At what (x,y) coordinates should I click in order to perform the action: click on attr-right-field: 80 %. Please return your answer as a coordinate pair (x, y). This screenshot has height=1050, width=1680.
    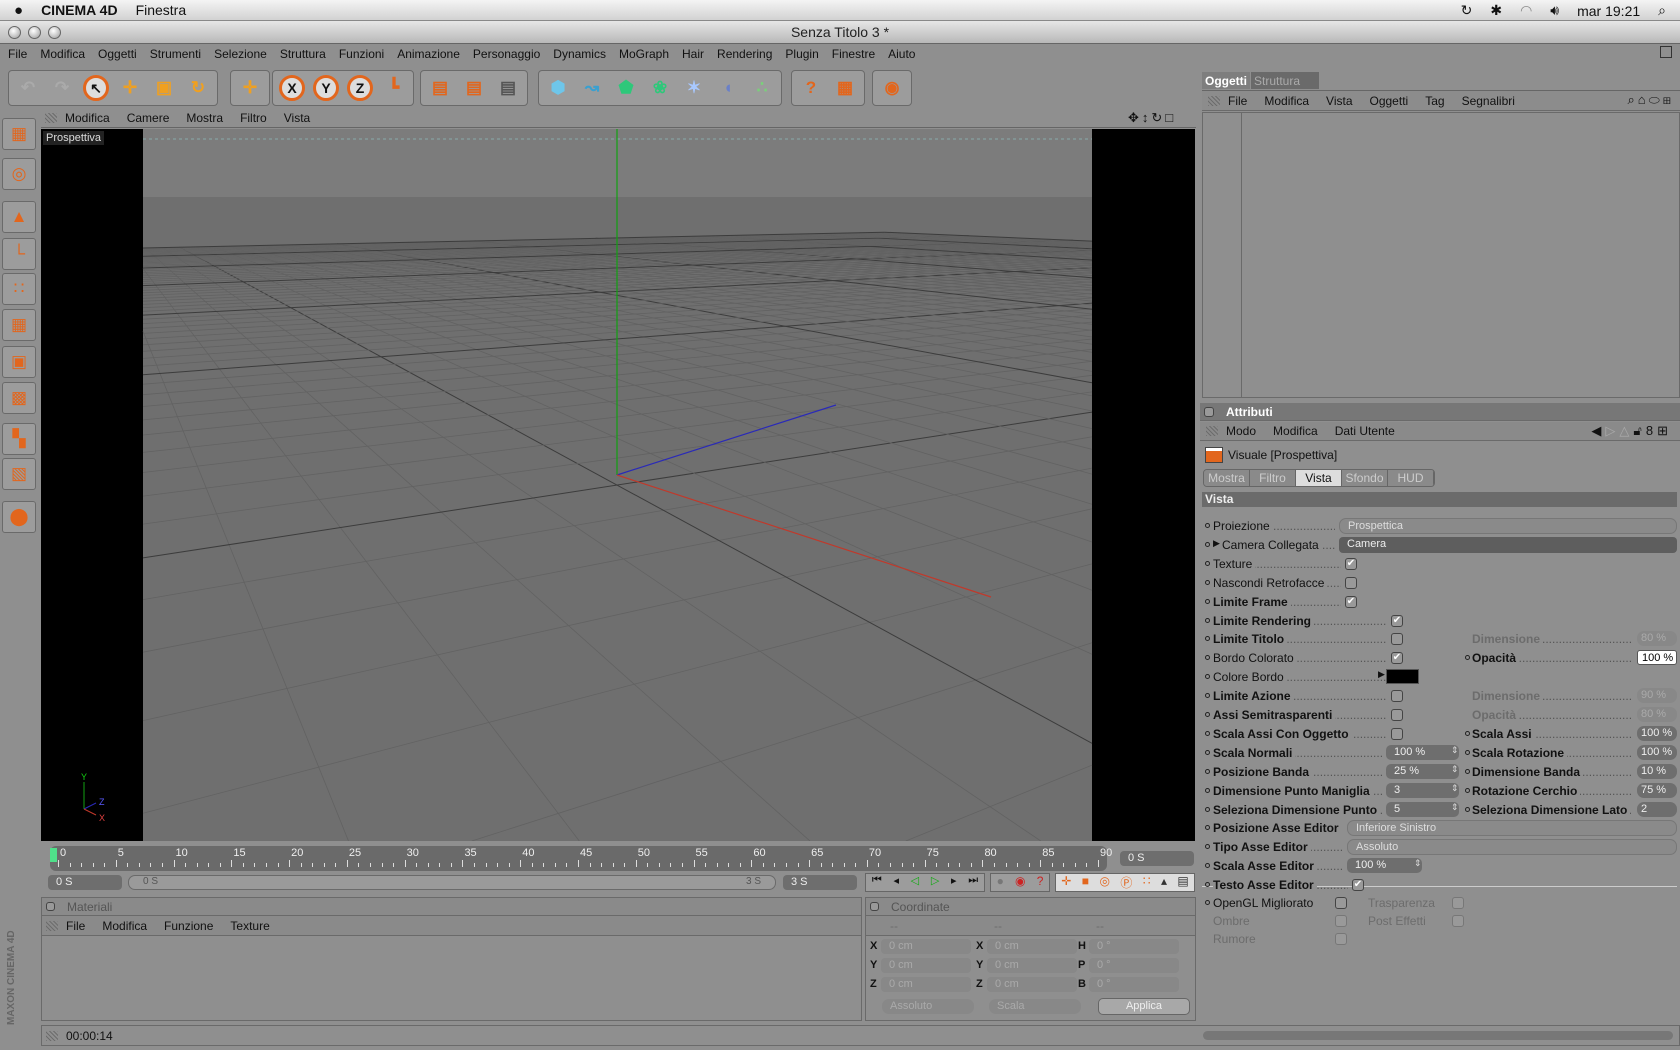
    Looking at the image, I should click on (1657, 714).